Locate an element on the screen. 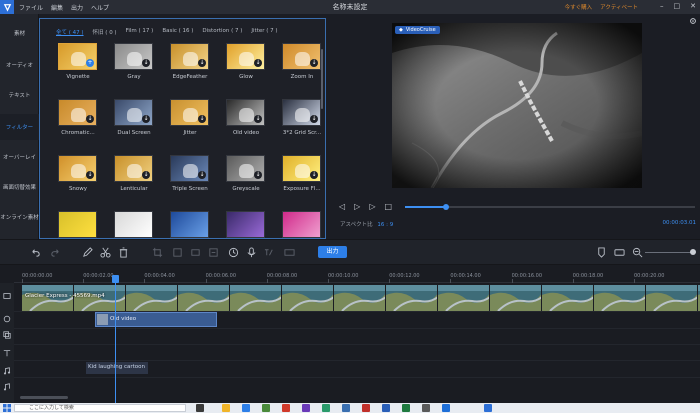  app-icon-purple is located at coordinates (306, 408).